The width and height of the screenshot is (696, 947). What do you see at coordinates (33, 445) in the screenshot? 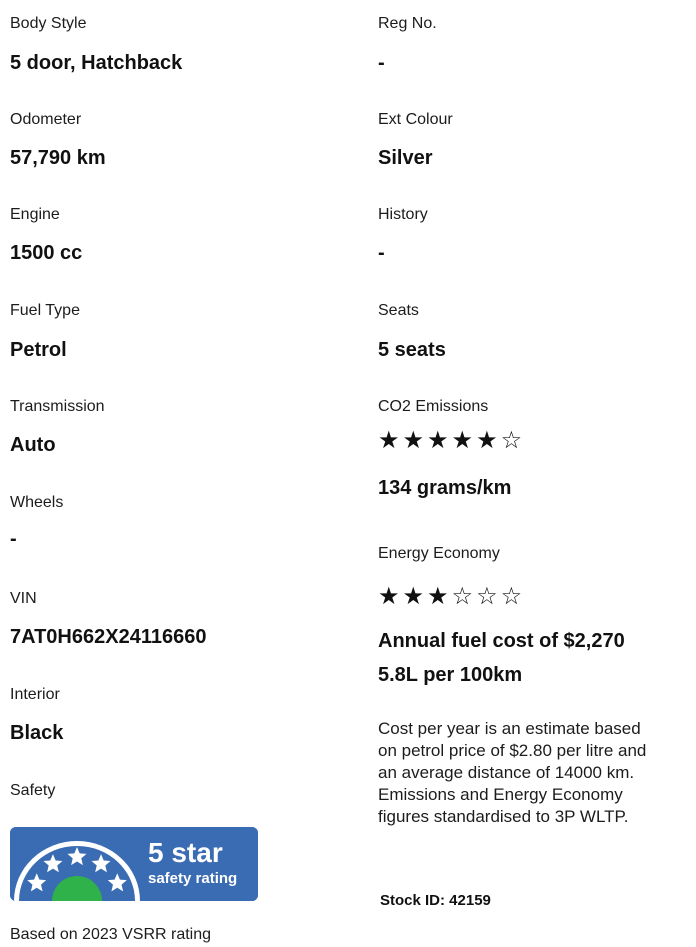
I see `transmission-value: Auto` at bounding box center [33, 445].